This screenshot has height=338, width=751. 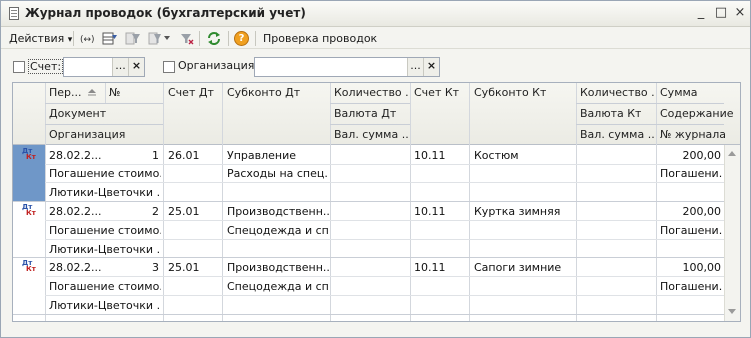 What do you see at coordinates (702, 267) in the screenshot?
I see `cell-sum: 100,00` at bounding box center [702, 267].